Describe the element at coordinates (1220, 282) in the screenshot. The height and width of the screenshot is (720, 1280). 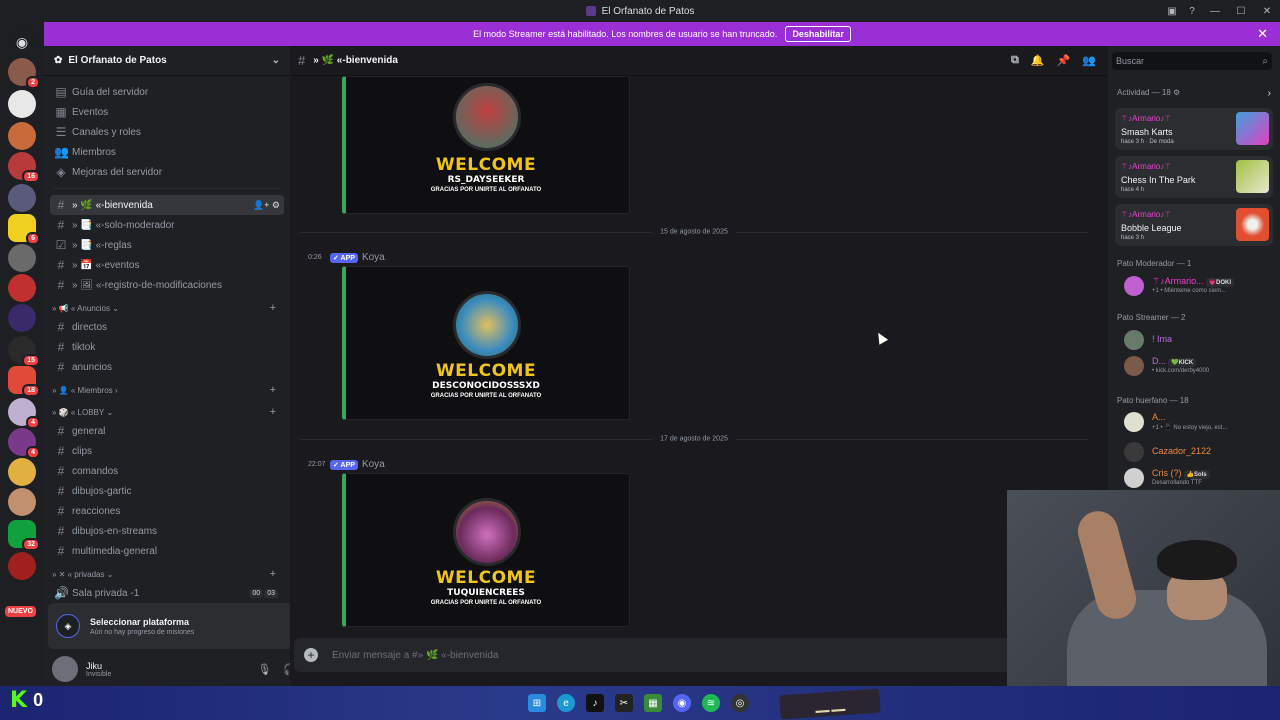
I see `member-tag: 💗DOKI` at that location.